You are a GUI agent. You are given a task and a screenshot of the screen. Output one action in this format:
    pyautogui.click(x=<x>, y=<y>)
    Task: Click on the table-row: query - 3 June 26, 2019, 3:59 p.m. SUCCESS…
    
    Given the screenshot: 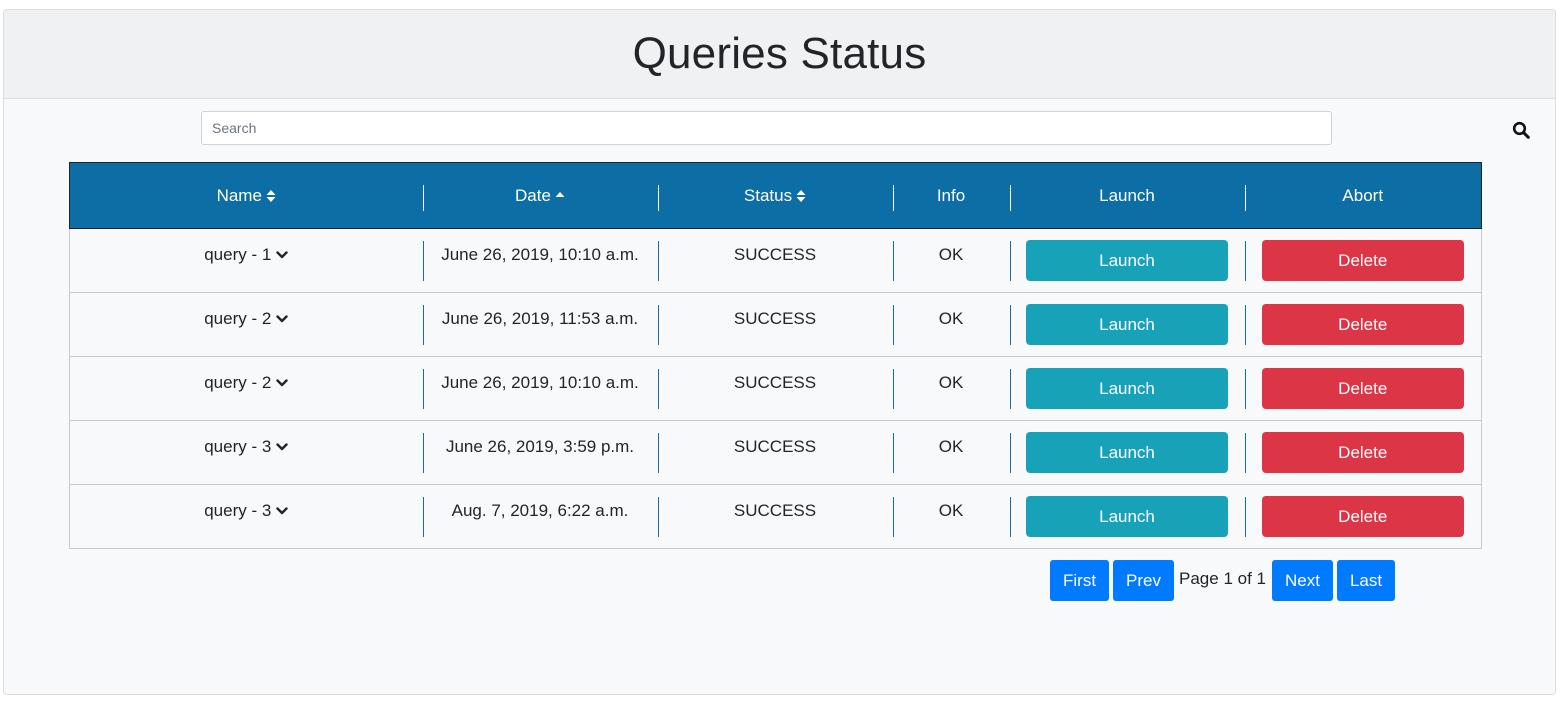 What is the action you would take?
    pyautogui.click(x=775, y=452)
    